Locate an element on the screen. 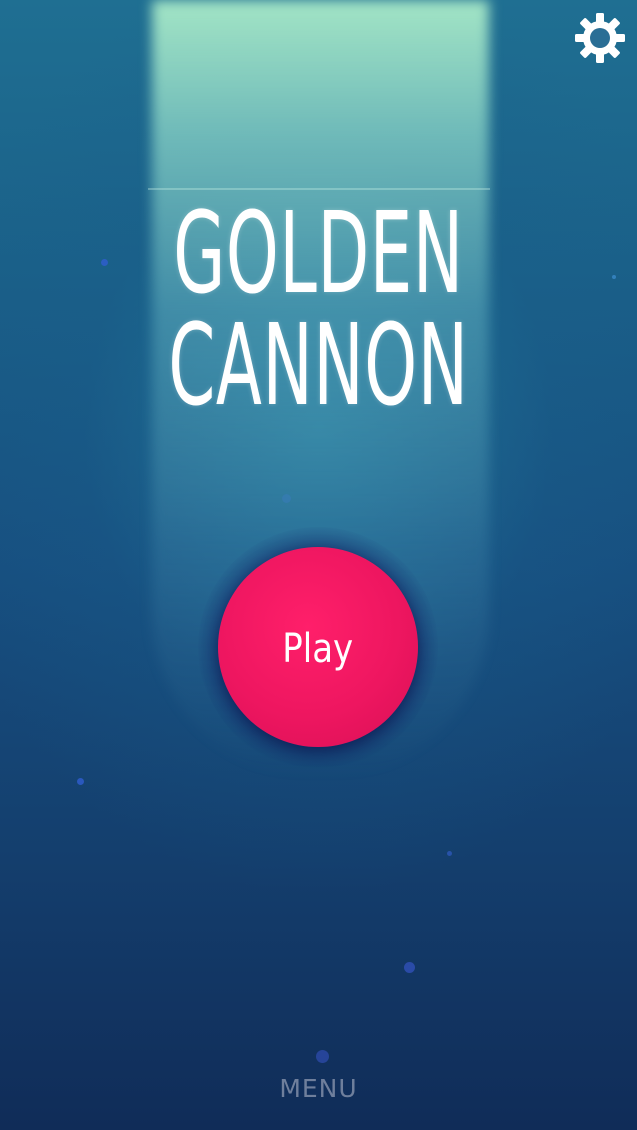 This screenshot has height=1130, width=637. title-line-1: GOLDEN is located at coordinates (318, 254).